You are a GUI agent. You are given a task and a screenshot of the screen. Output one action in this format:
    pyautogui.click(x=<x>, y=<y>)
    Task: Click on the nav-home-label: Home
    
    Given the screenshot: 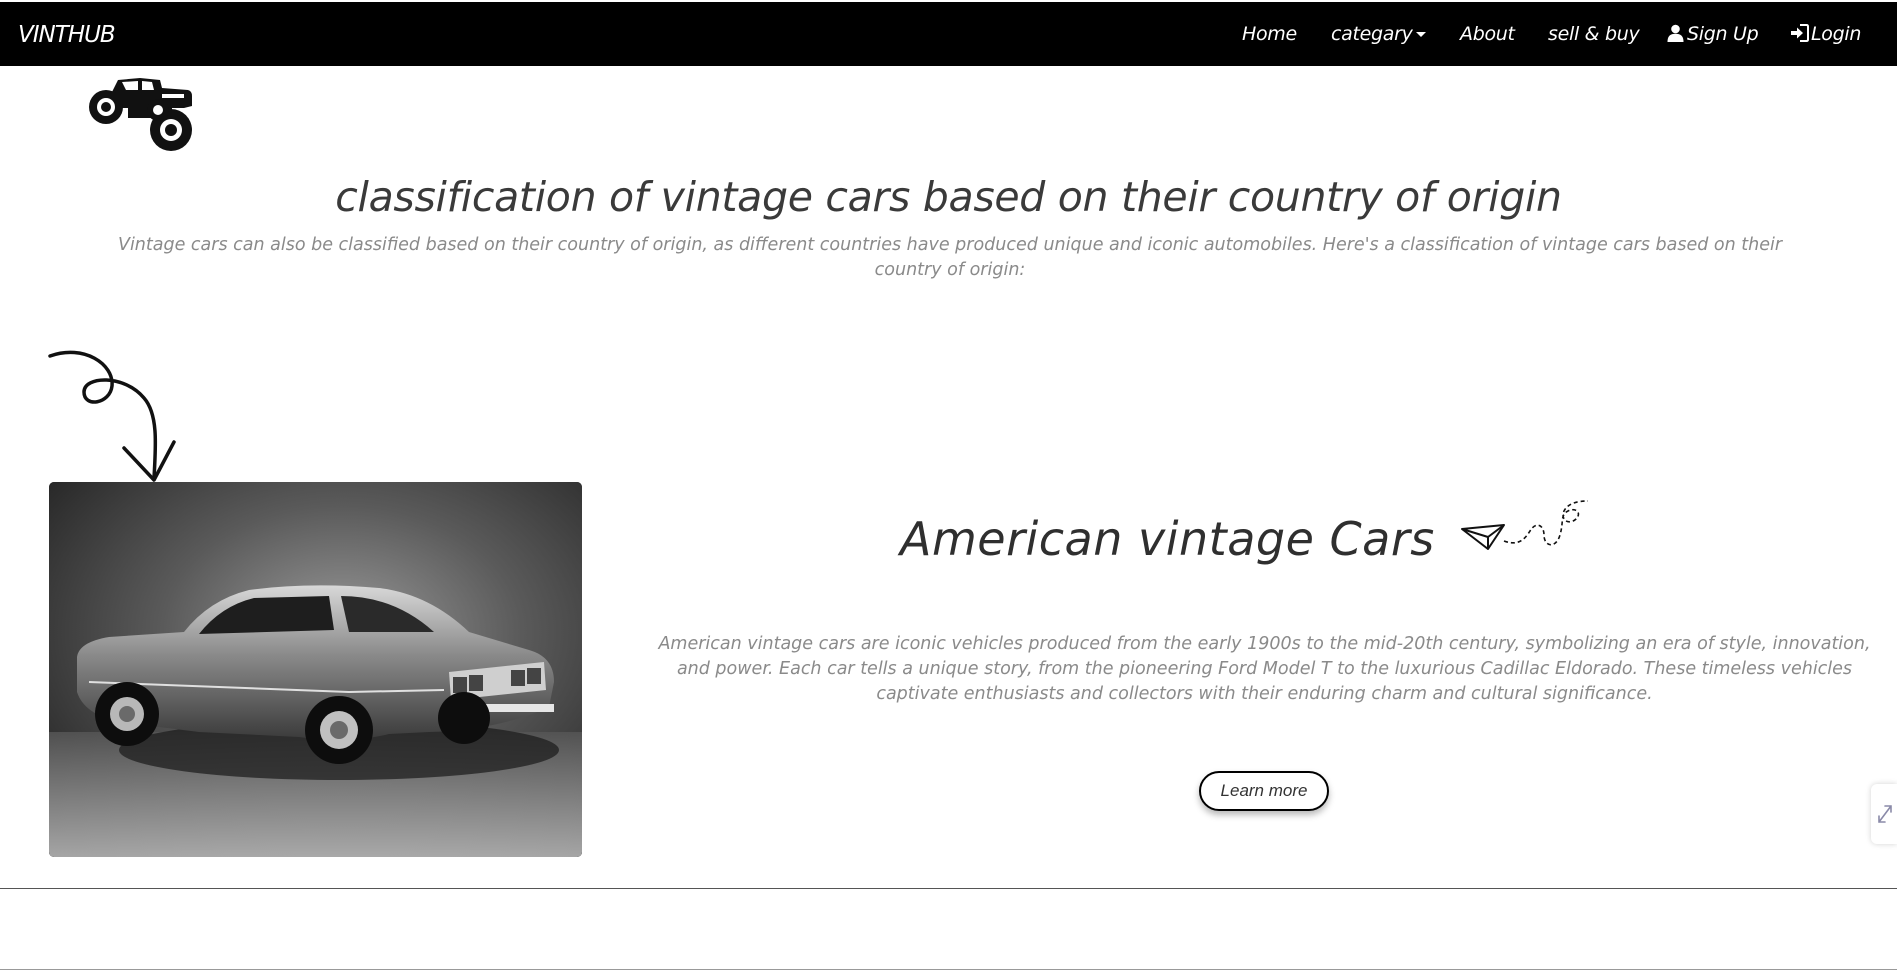 What is the action you would take?
    pyautogui.click(x=1269, y=34)
    